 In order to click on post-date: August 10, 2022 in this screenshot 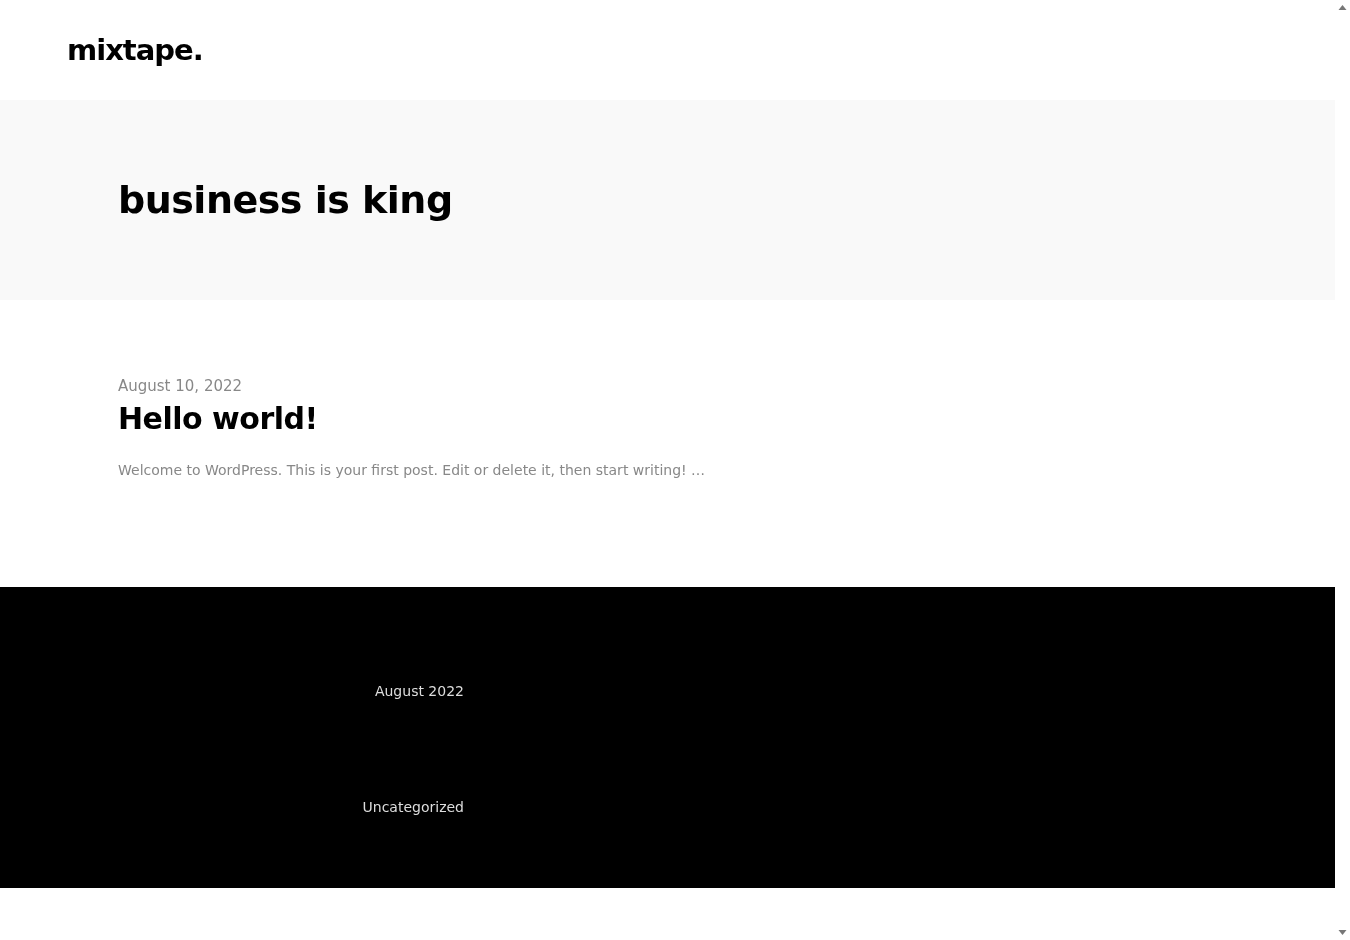, I will do `click(181, 386)`.